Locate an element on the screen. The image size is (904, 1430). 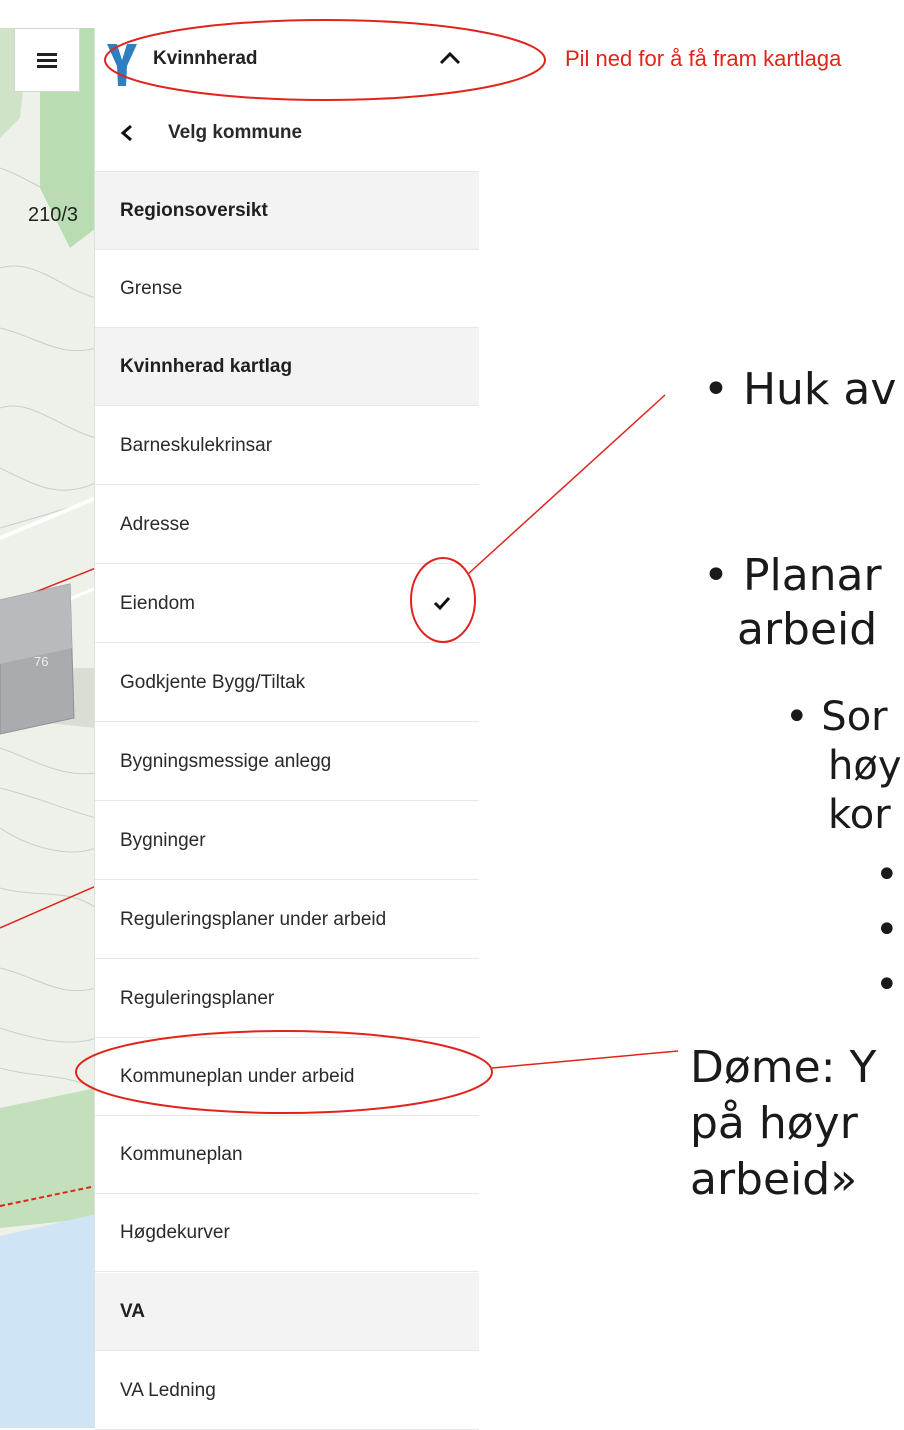
layer-label: VA Ledning is located at coordinates (168, 1390).